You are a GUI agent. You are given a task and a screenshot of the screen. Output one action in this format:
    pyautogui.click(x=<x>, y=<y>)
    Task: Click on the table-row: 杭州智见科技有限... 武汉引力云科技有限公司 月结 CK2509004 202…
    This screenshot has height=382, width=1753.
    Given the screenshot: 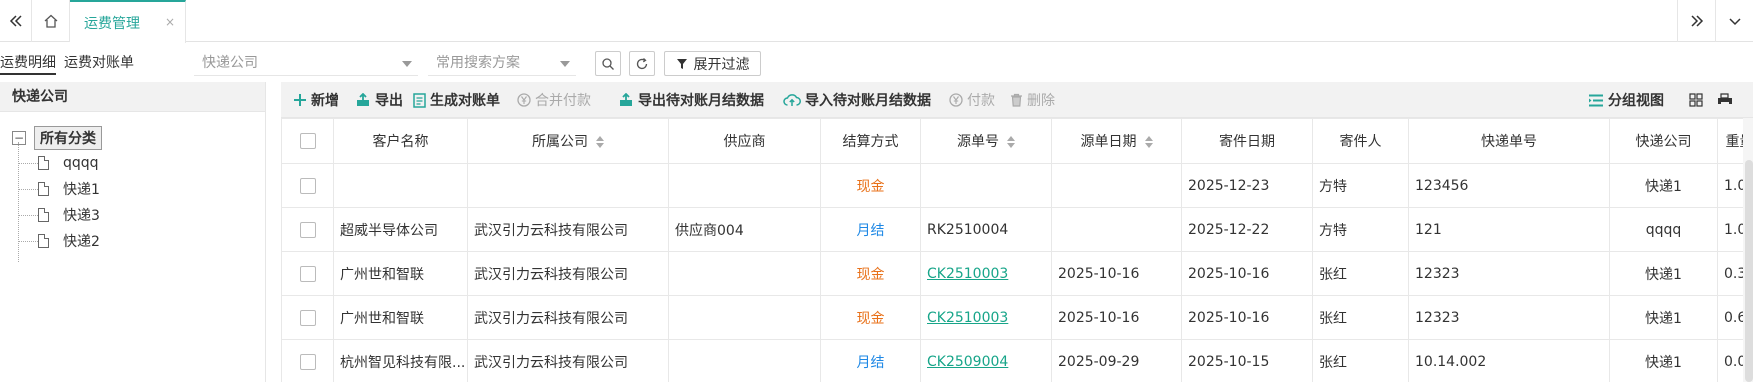 What is the action you would take?
    pyautogui.click(x=1017, y=360)
    